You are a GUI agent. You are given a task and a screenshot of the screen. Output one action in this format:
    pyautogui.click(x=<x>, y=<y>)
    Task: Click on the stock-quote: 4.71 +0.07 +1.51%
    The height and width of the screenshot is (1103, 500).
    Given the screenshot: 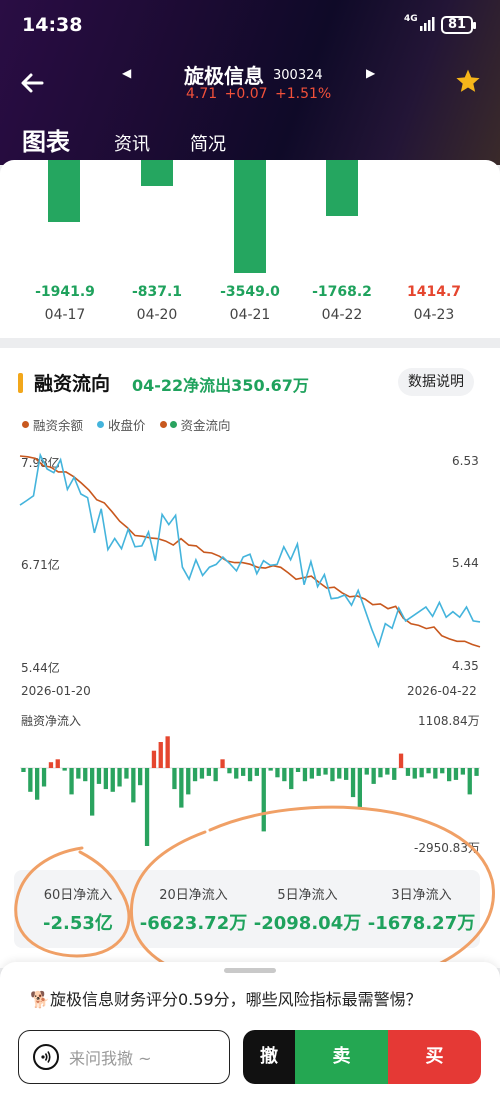 What is the action you would take?
    pyautogui.click(x=259, y=94)
    